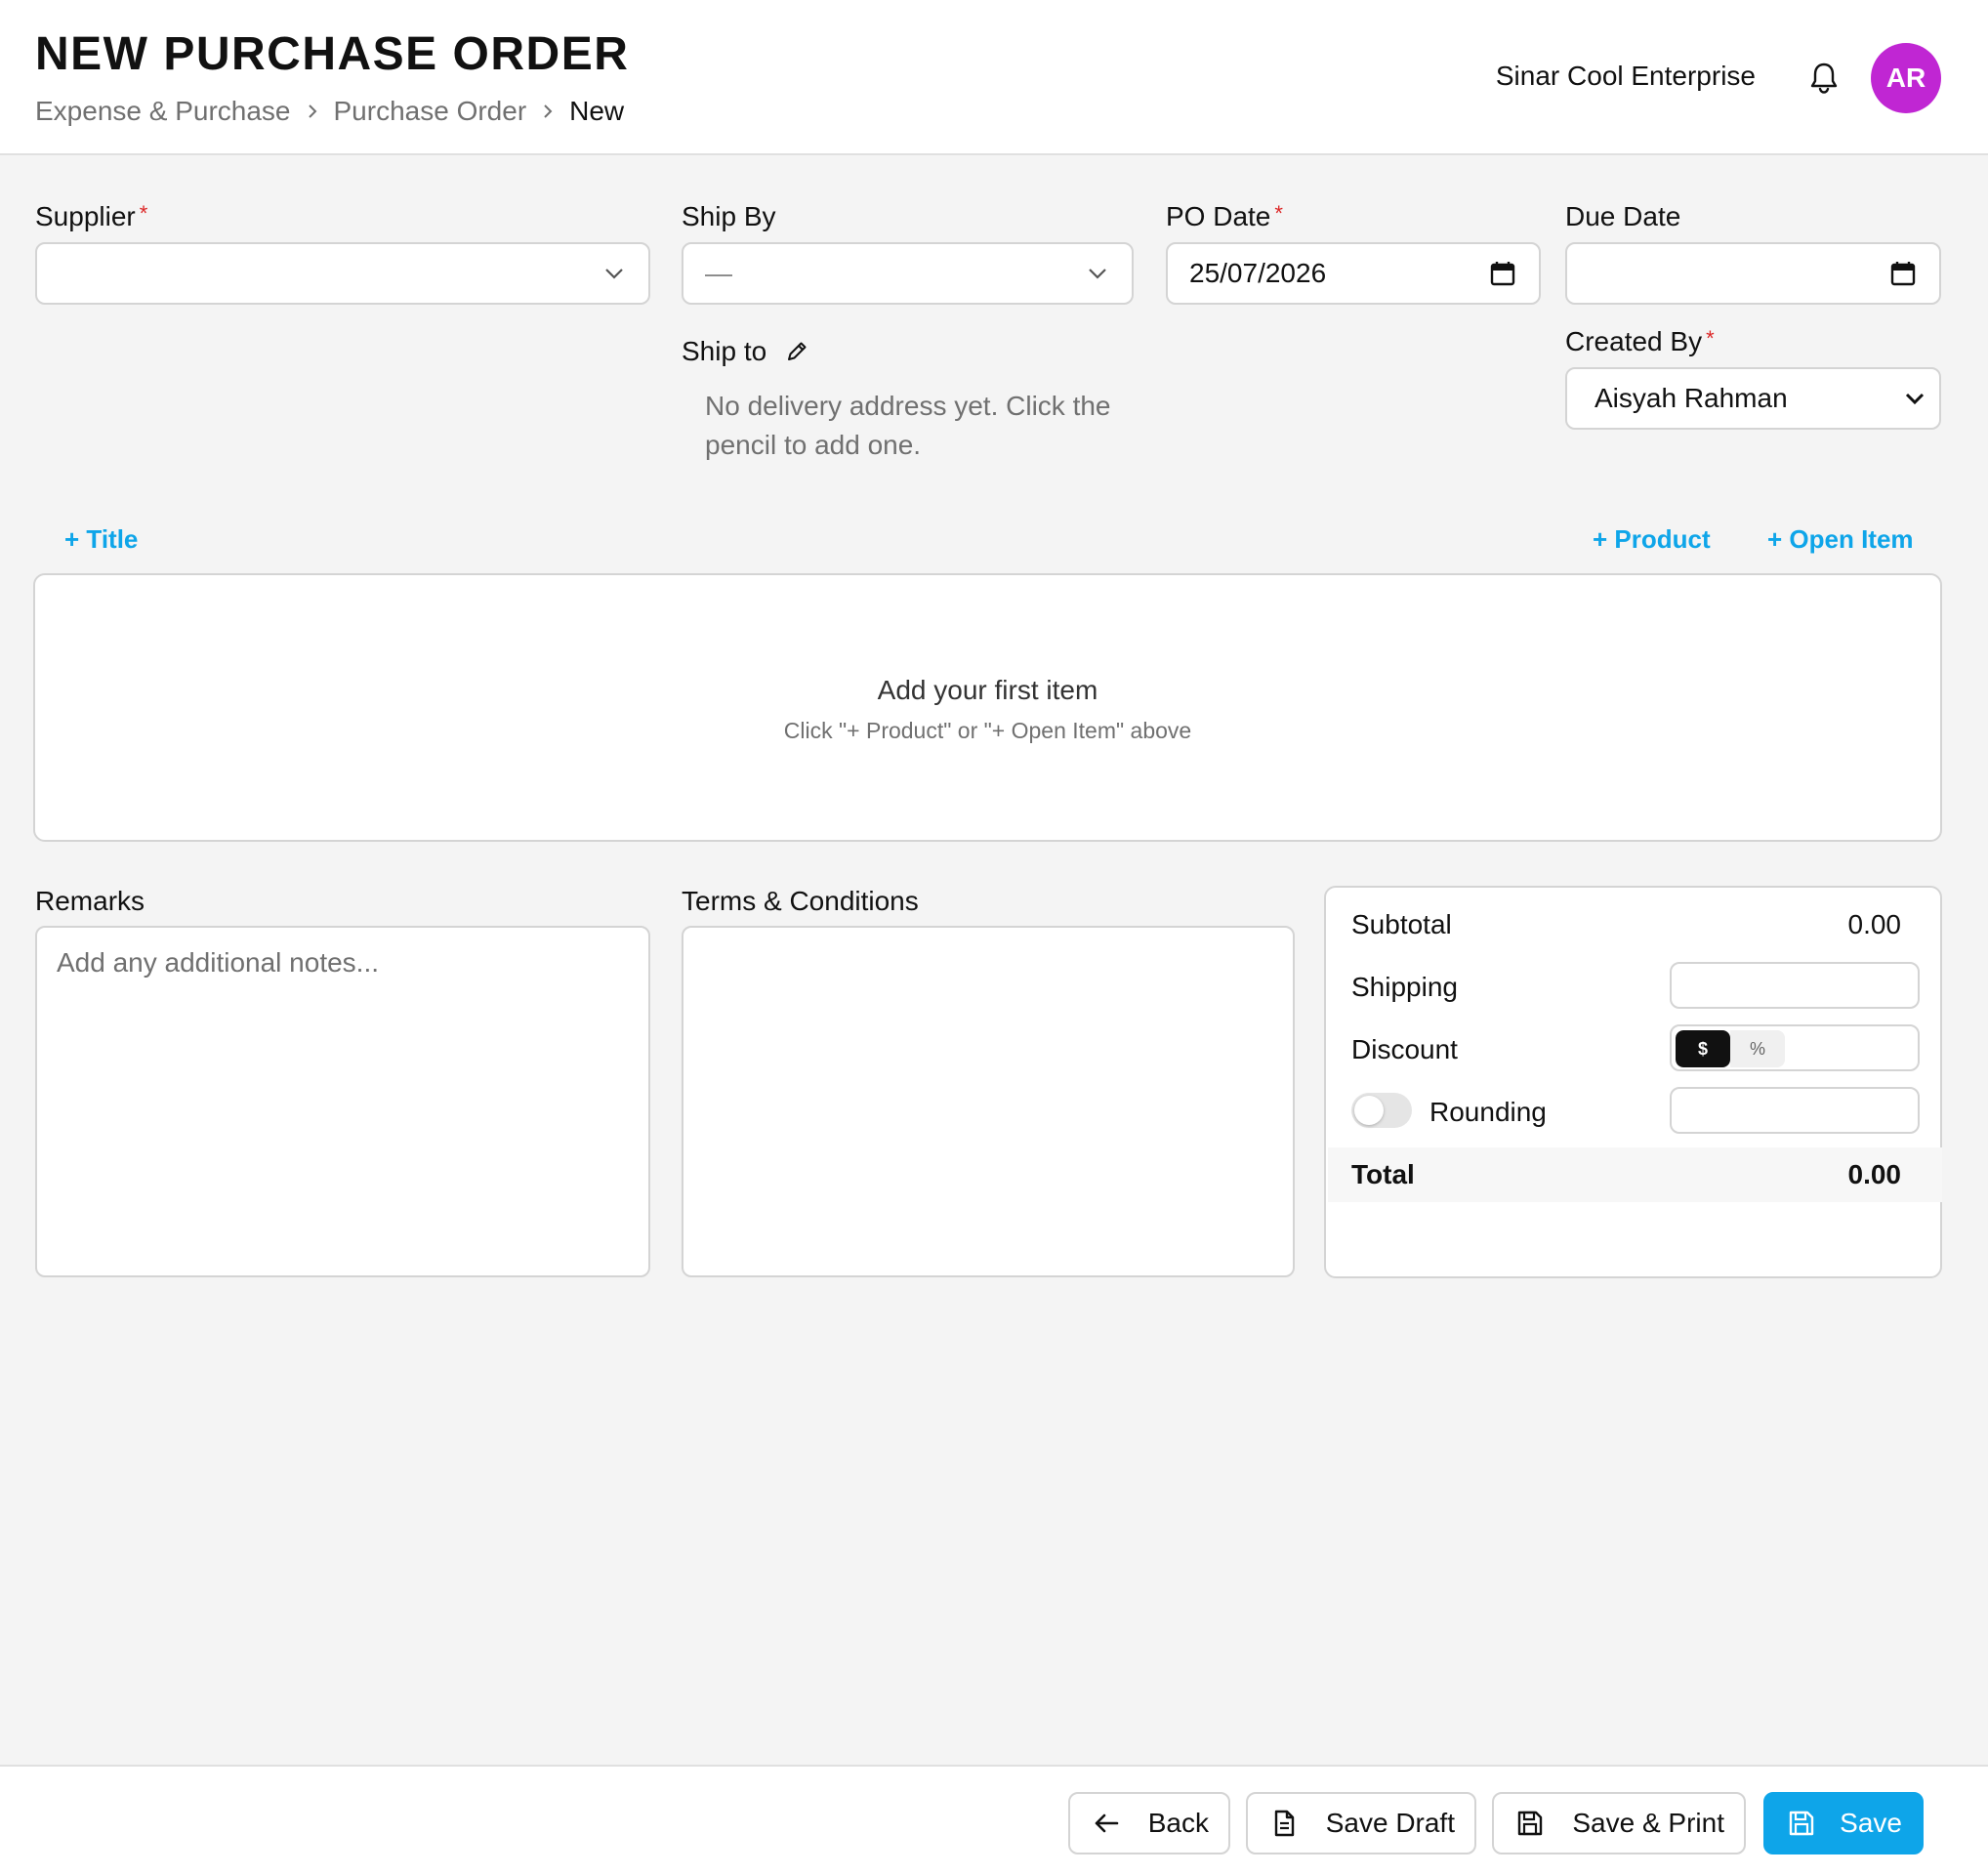 The height and width of the screenshot is (1875, 1988). I want to click on subtotal-value: 0.00, so click(1874, 924).